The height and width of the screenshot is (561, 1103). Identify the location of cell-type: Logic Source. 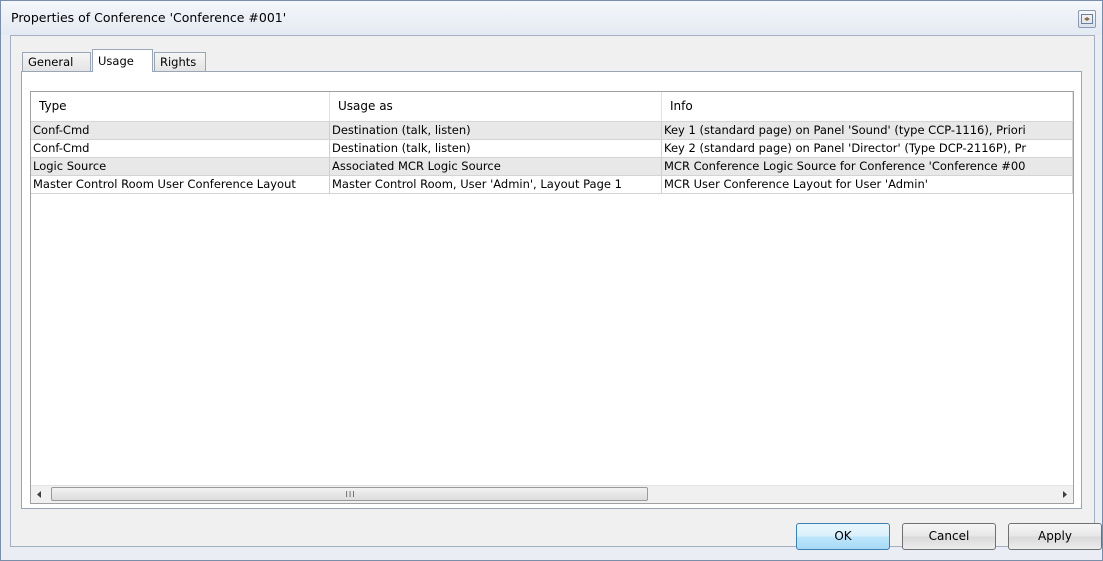
(180, 166).